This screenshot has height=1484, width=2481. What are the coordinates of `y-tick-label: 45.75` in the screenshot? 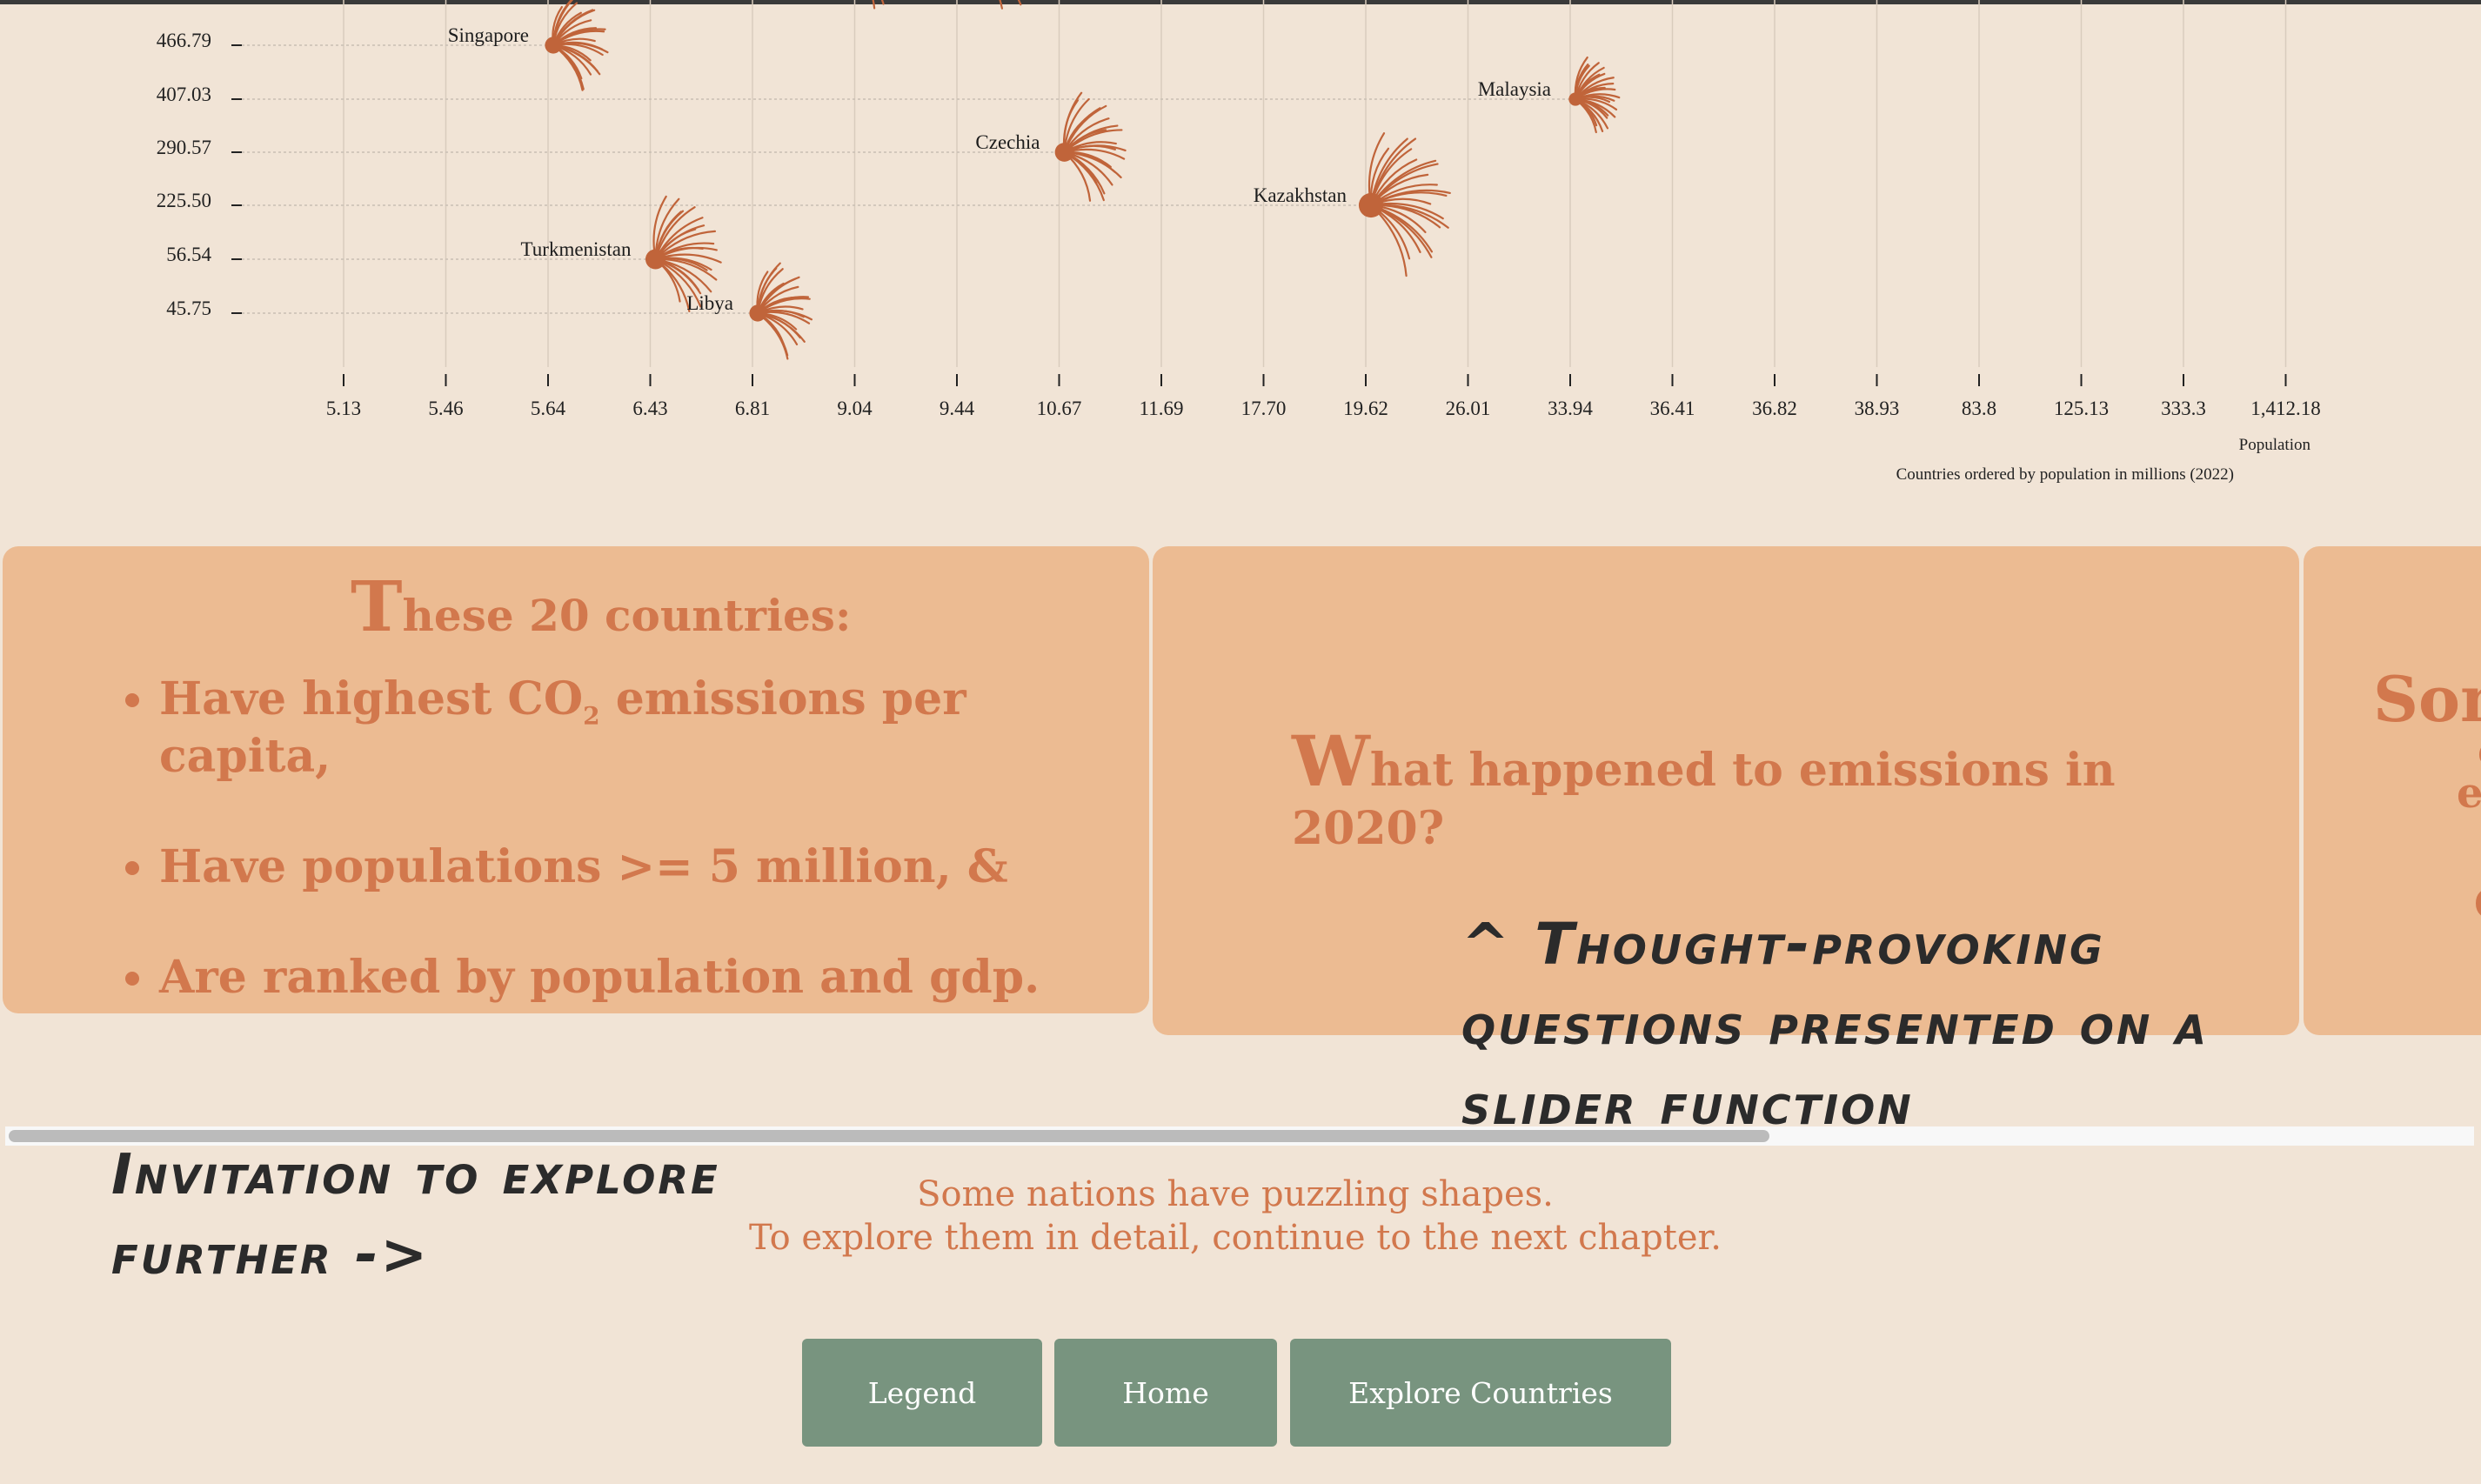 It's located at (188, 308).